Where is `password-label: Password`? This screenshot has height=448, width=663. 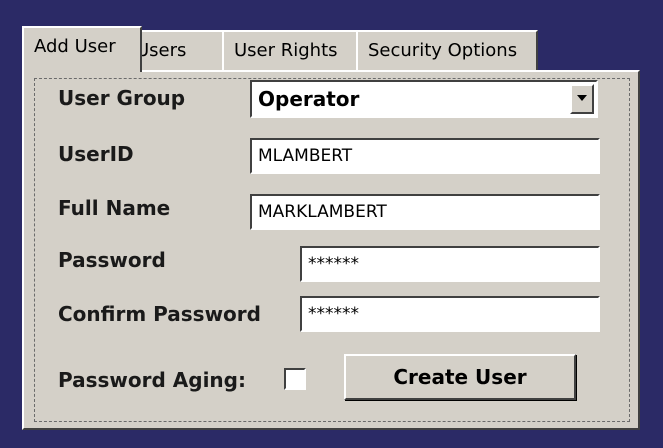
password-label: Password is located at coordinates (112, 260).